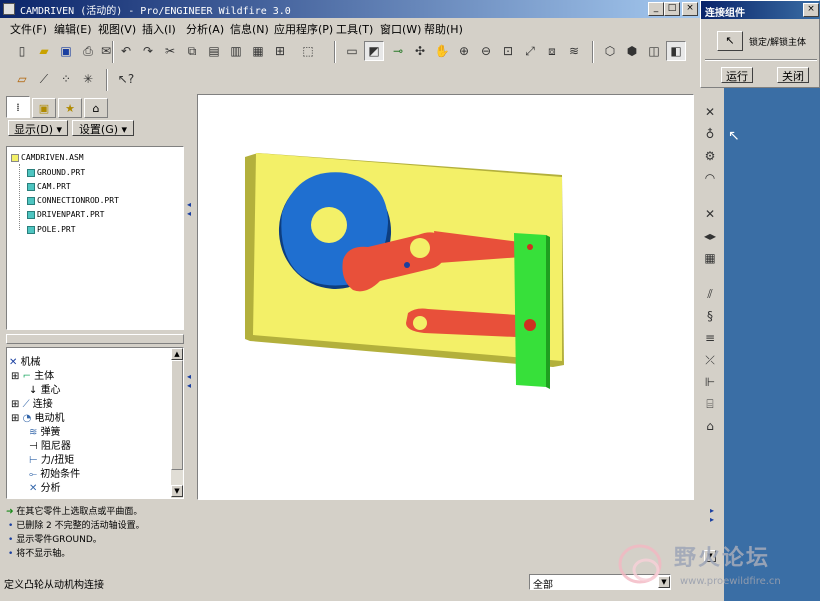 The width and height of the screenshot is (820, 601). Describe the element at coordinates (44, 51) in the screenshot. I see `open-folder-icon: ▰` at that location.